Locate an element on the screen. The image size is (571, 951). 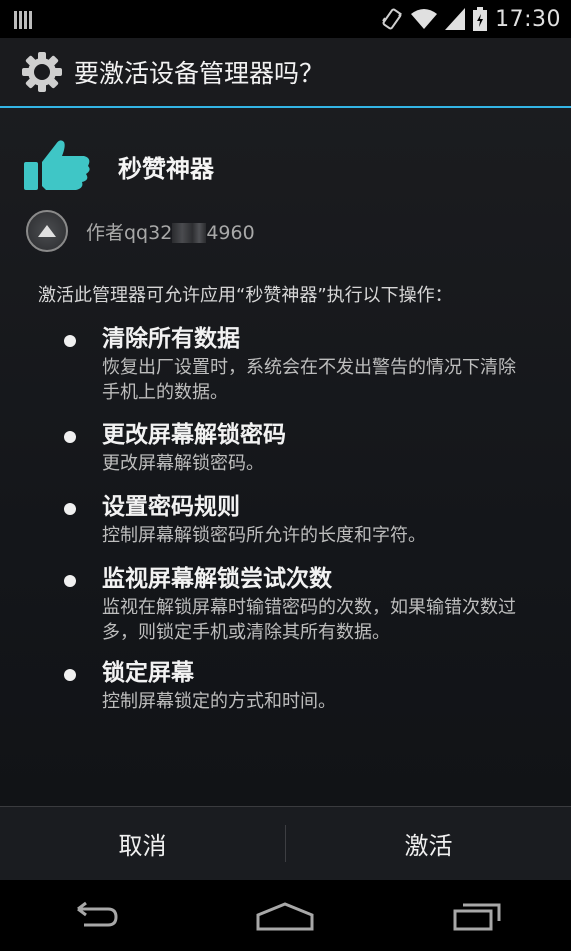
app-name: 秒赞神器 is located at coordinates (166, 168).